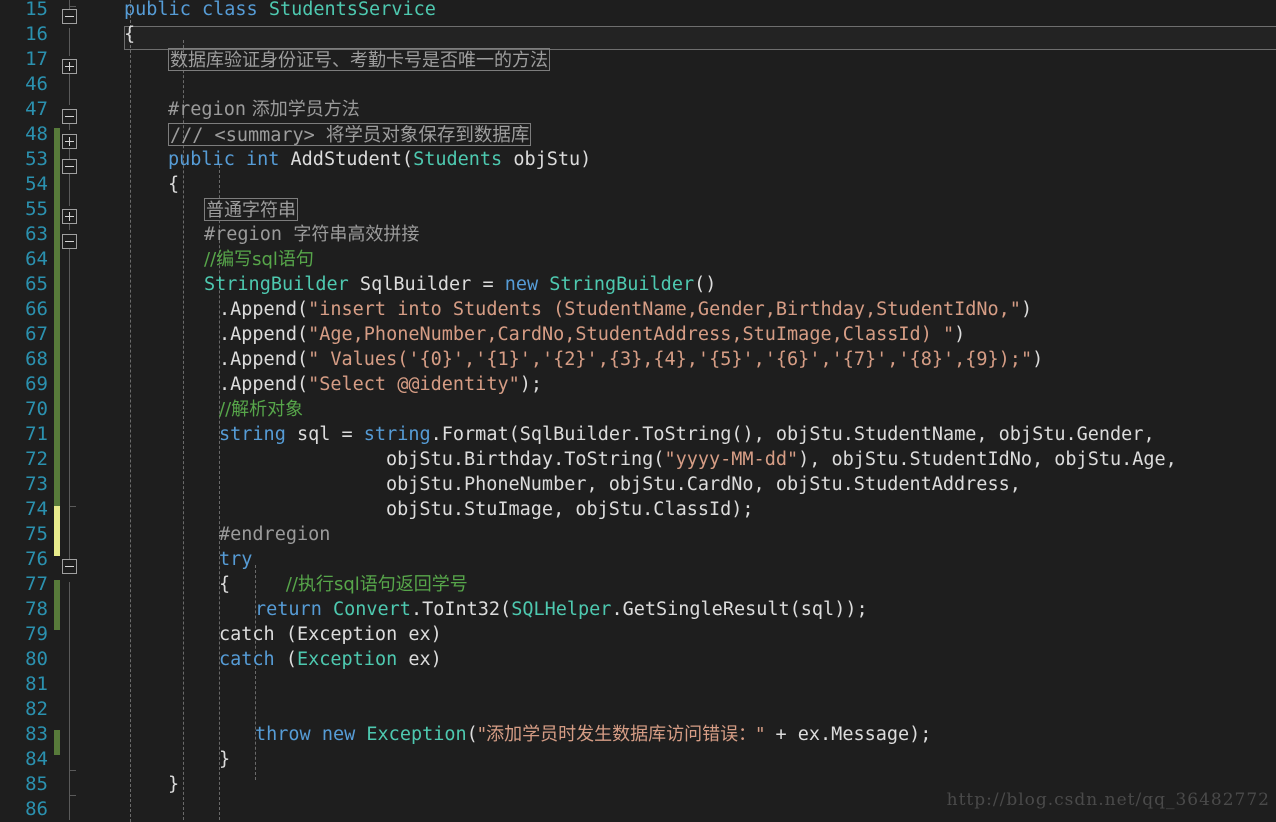 This screenshot has height=822, width=1276. I want to click on collapsed-region-box: 数据库验证身份证号、考勤卡号是否唯一的方法, so click(359, 59).